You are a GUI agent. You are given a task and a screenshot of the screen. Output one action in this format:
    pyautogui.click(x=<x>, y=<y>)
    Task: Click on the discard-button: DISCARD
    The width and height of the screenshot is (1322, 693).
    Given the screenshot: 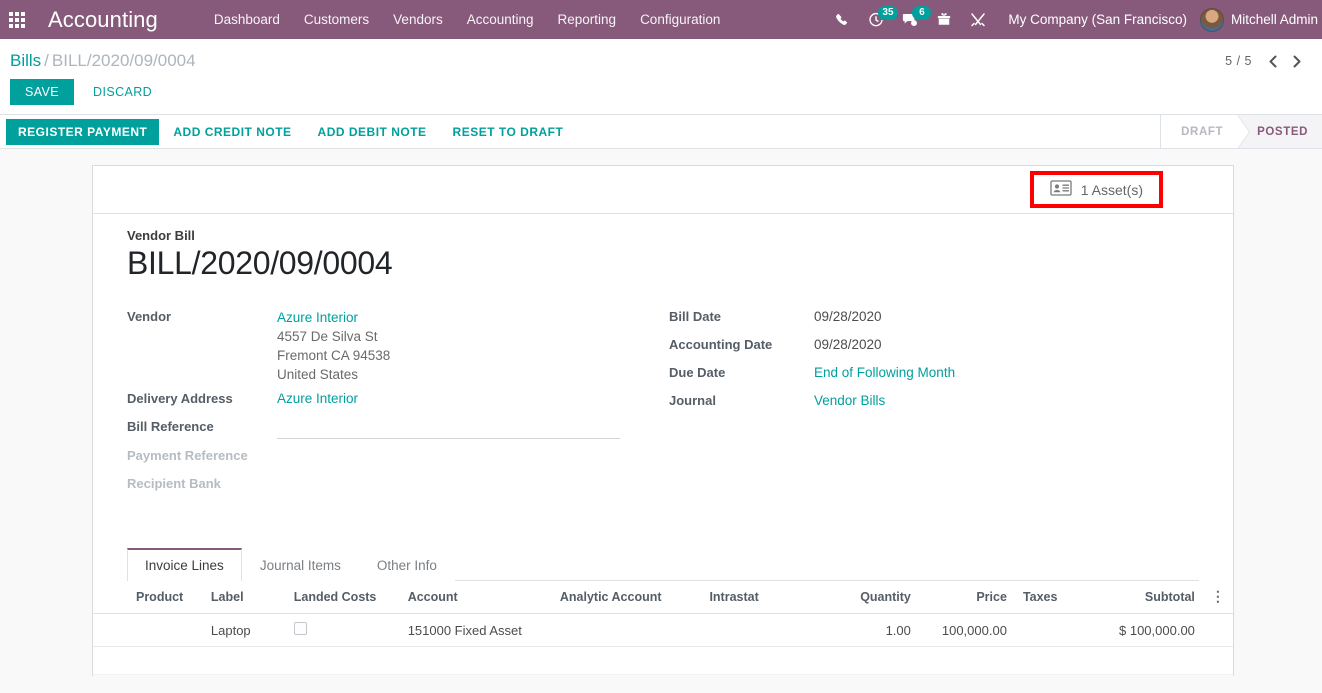 What is the action you would take?
    pyautogui.click(x=122, y=92)
    